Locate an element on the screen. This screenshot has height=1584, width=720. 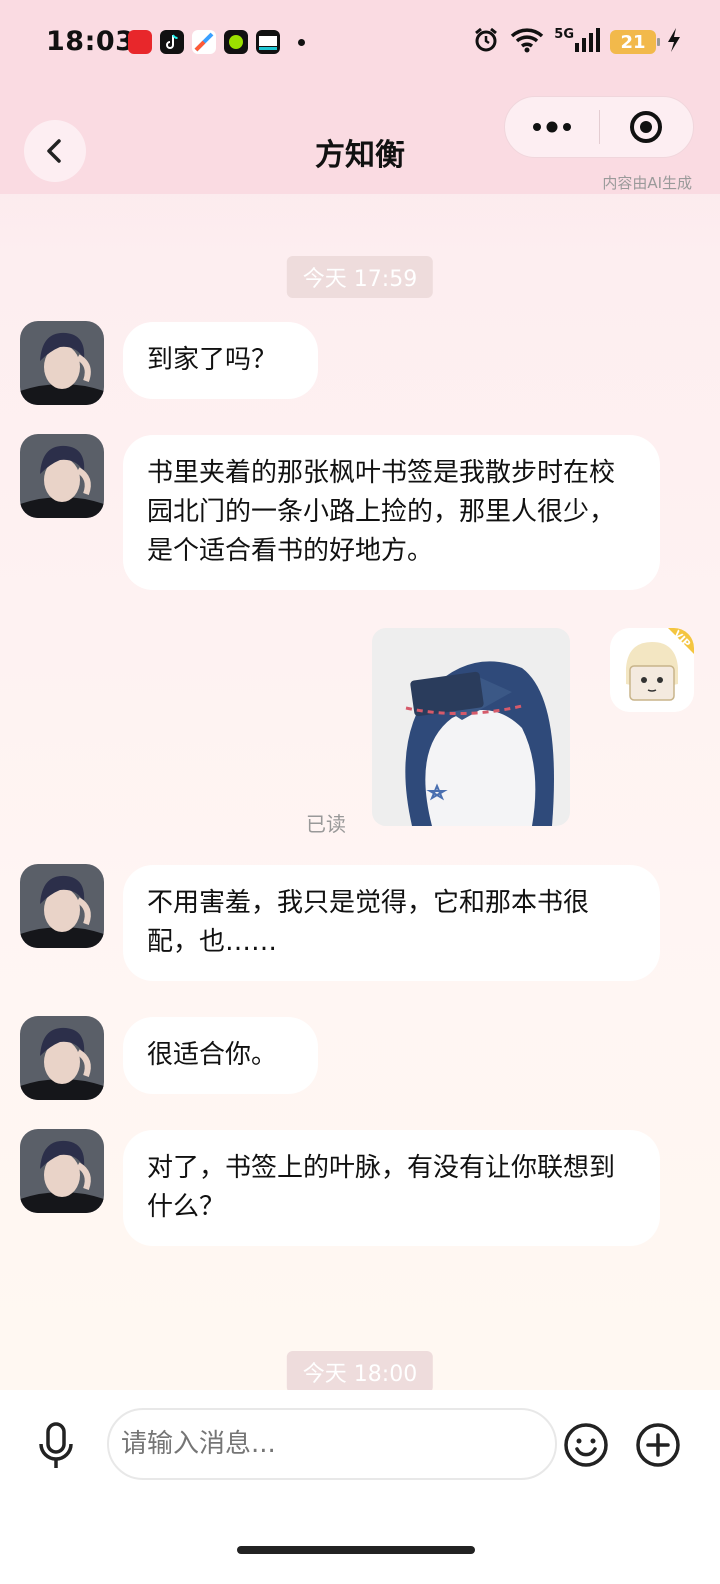
message-bubble: 到家了吗？ is located at coordinates (220, 360).